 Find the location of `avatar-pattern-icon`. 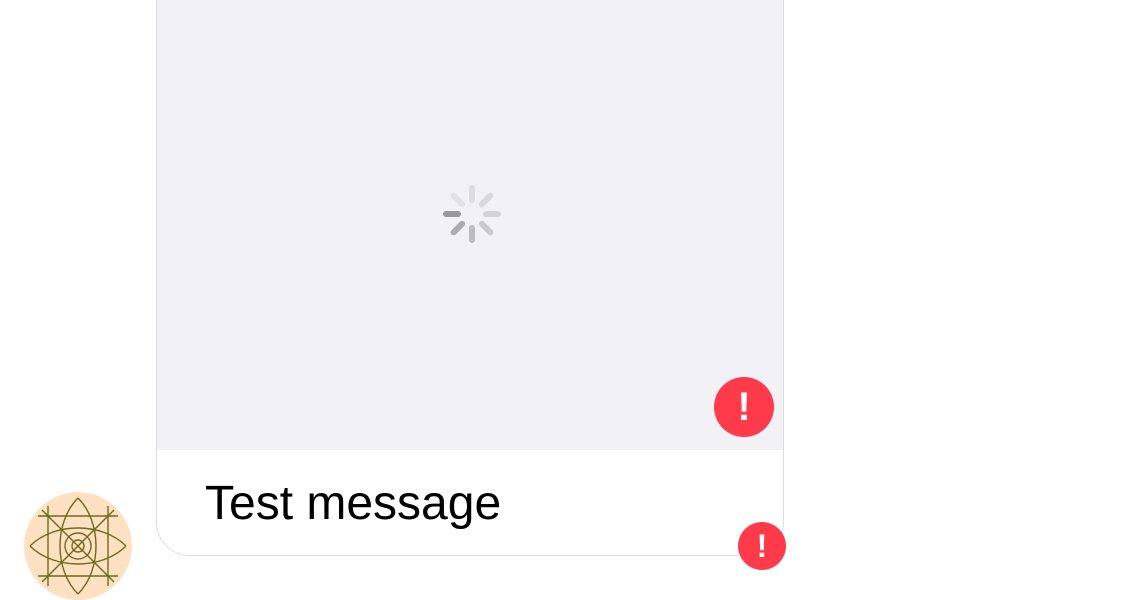

avatar-pattern-icon is located at coordinates (78, 546).